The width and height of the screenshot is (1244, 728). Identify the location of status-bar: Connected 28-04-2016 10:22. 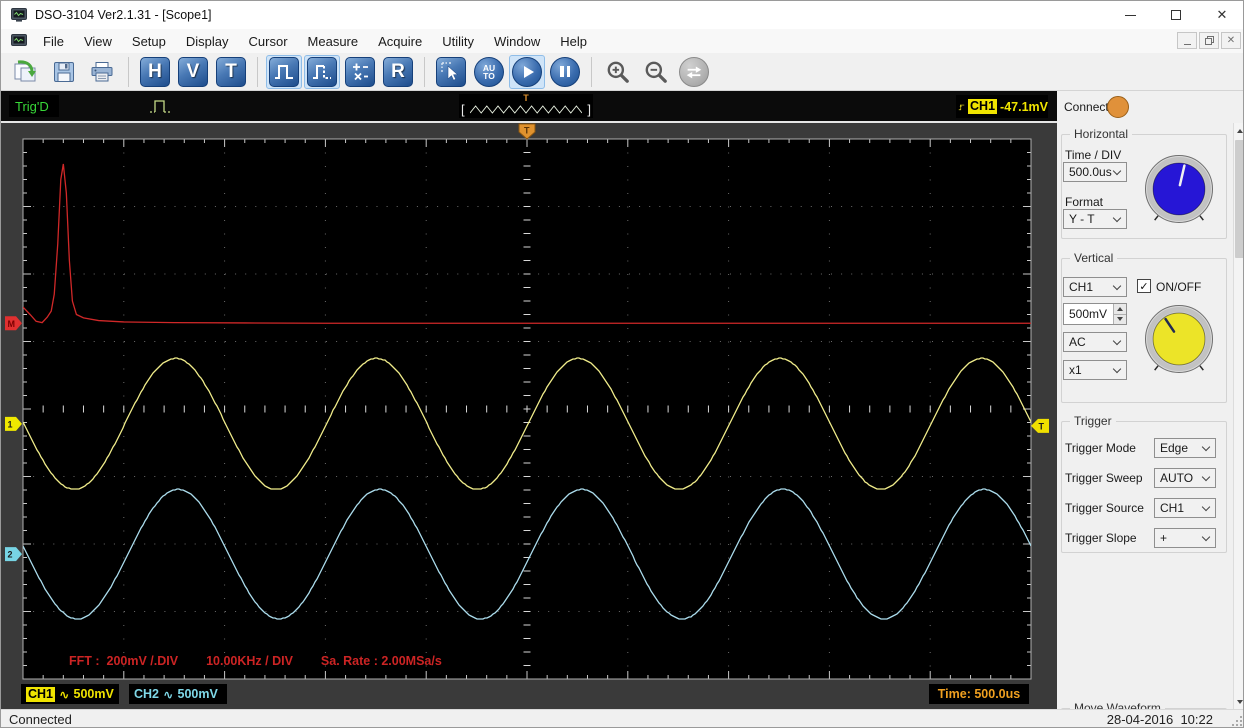
(622, 718).